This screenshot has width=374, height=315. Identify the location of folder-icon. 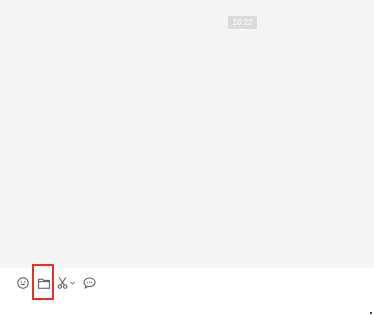
(44, 283).